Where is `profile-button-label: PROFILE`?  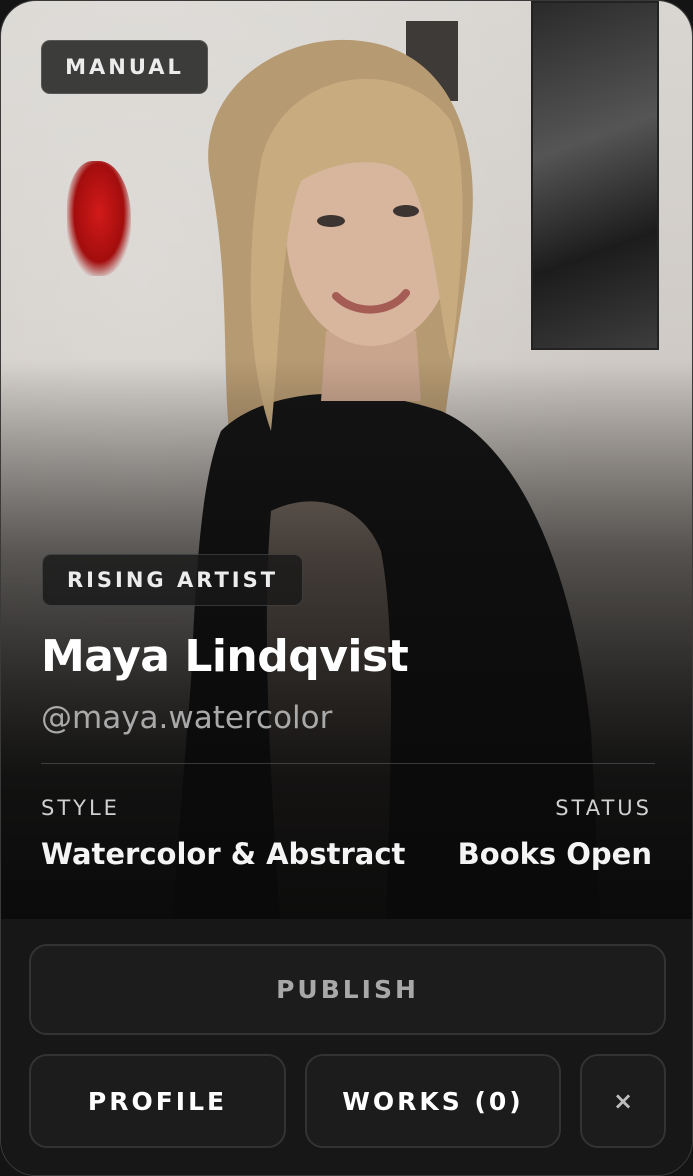
profile-button-label: PROFILE is located at coordinates (157, 1101).